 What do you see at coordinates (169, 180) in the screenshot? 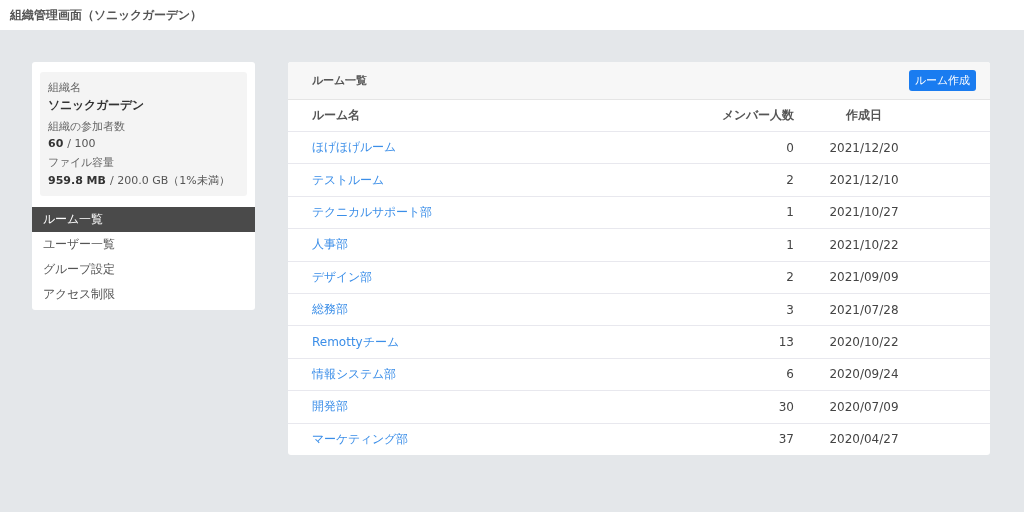
I see `storage-limit: / 200.0 GB（1%未満）` at bounding box center [169, 180].